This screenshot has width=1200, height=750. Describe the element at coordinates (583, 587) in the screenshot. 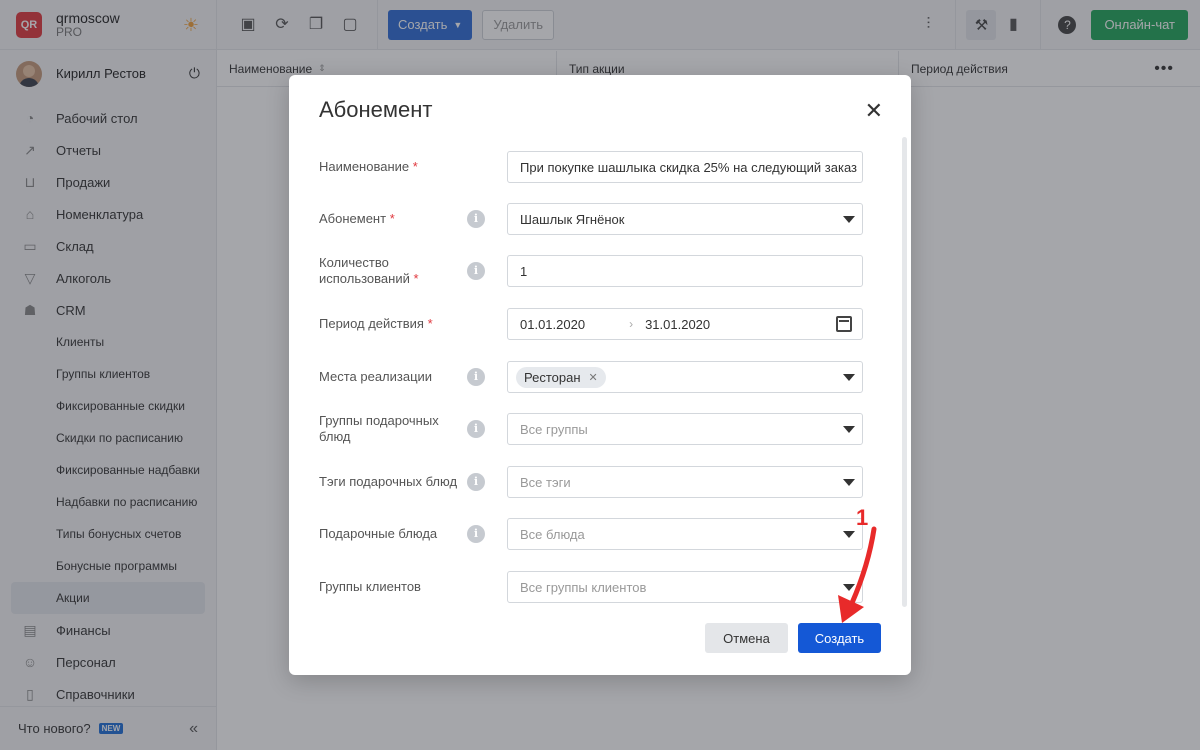

I see `client-groups-placeholder: Все группы клиентов` at that location.